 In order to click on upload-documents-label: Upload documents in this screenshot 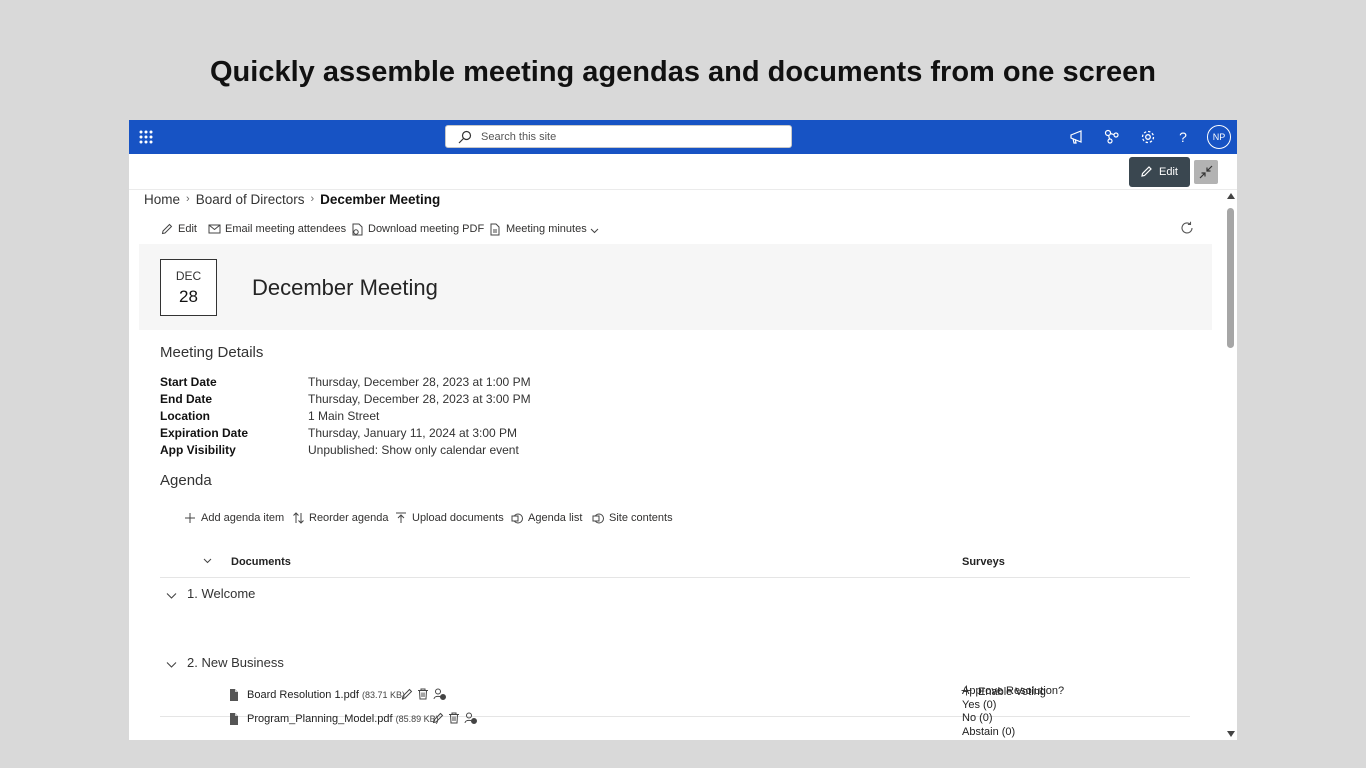, I will do `click(458, 518)`.